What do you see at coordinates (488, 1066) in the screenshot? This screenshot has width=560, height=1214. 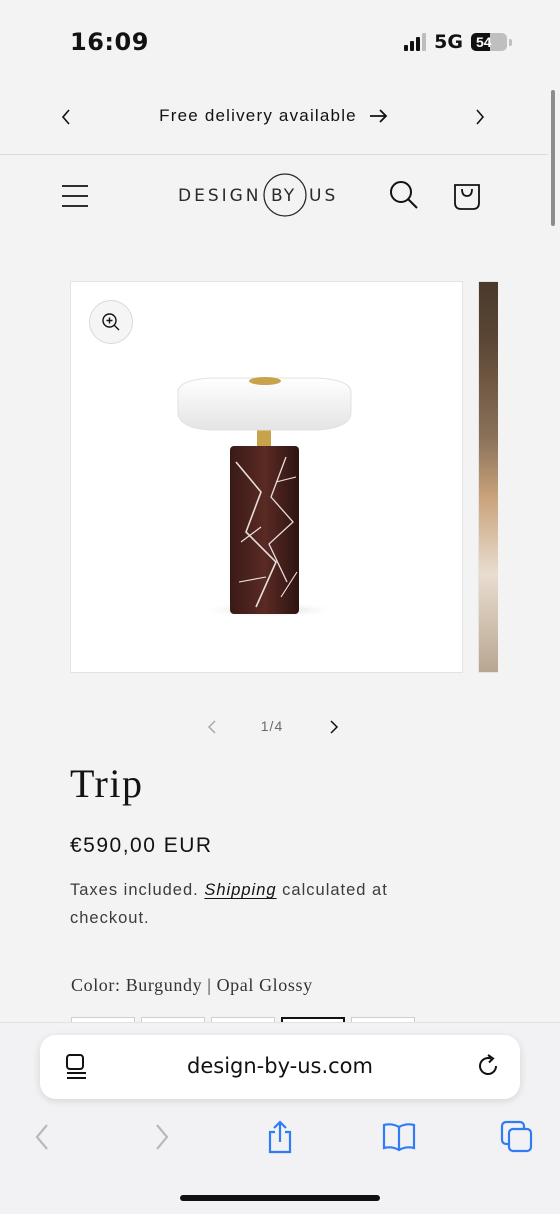 I see `reload-icon` at bounding box center [488, 1066].